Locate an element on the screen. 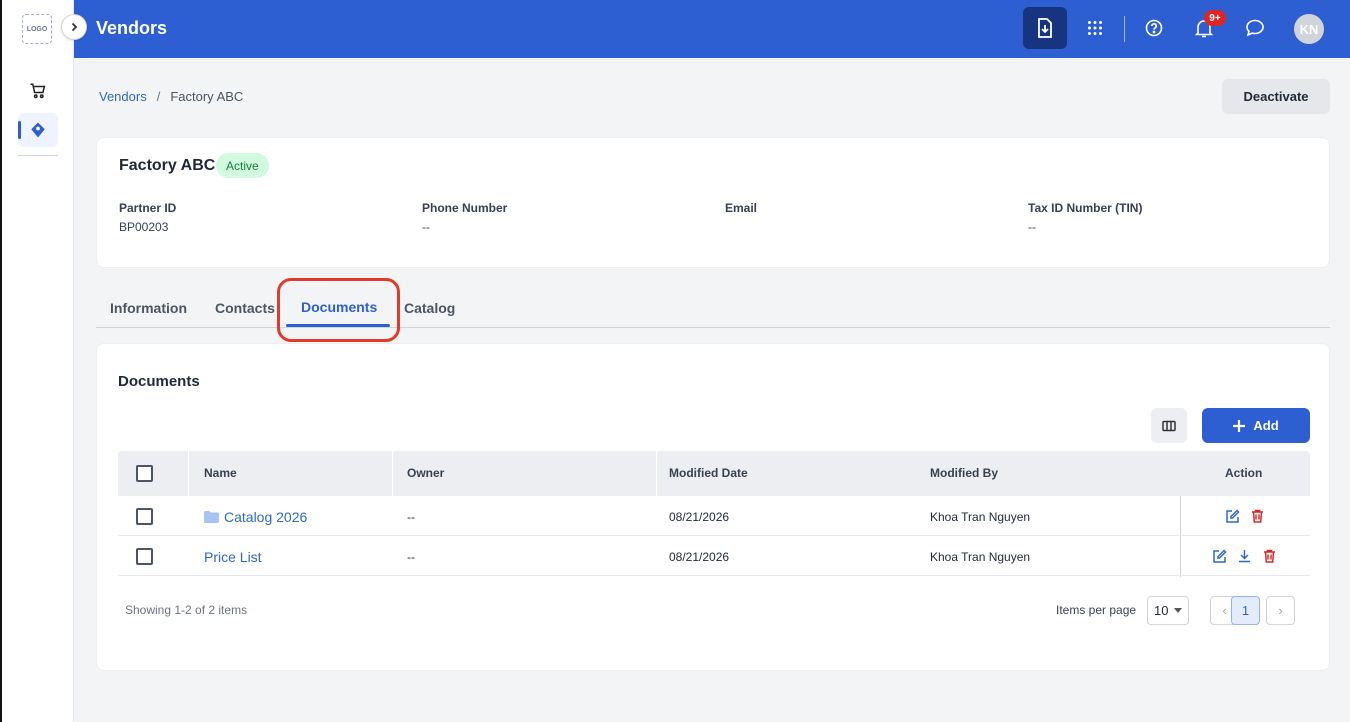  add-button-label: Add is located at coordinates (1266, 425).